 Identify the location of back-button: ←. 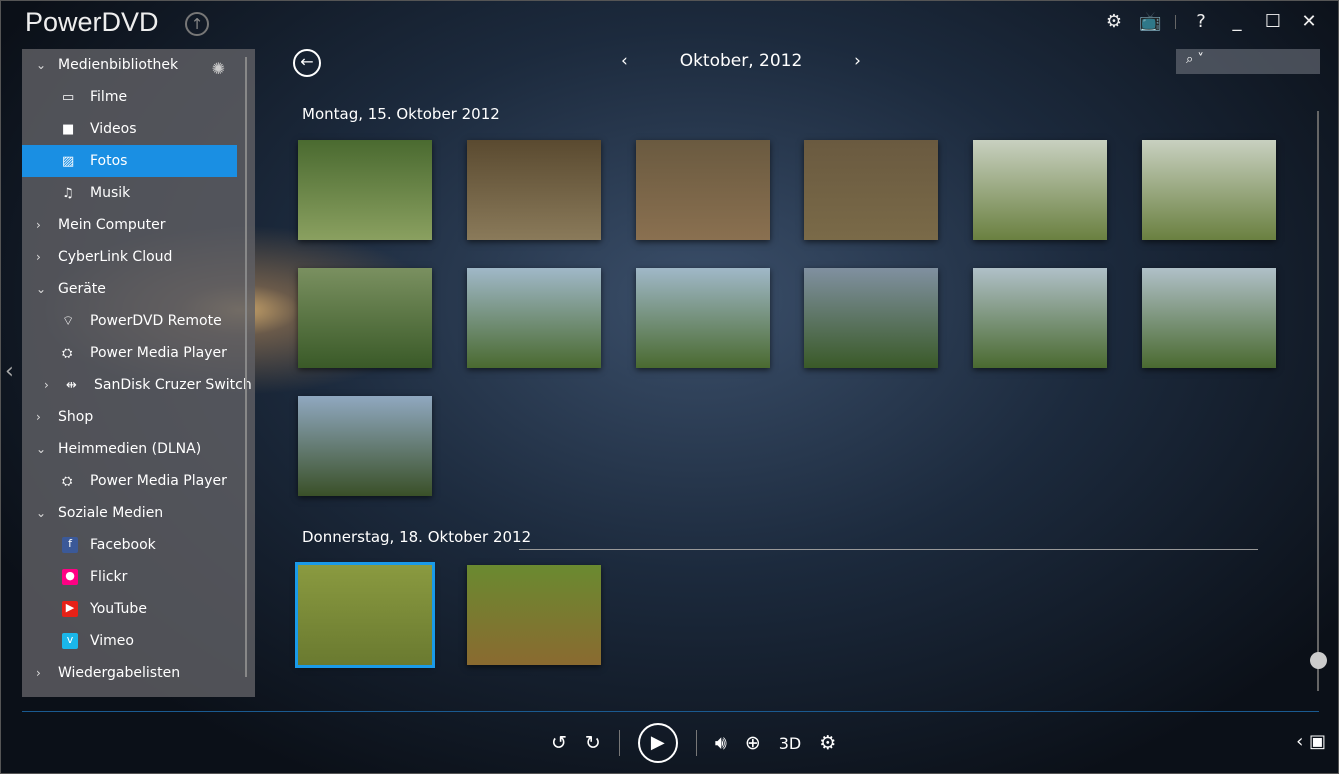
(307, 63).